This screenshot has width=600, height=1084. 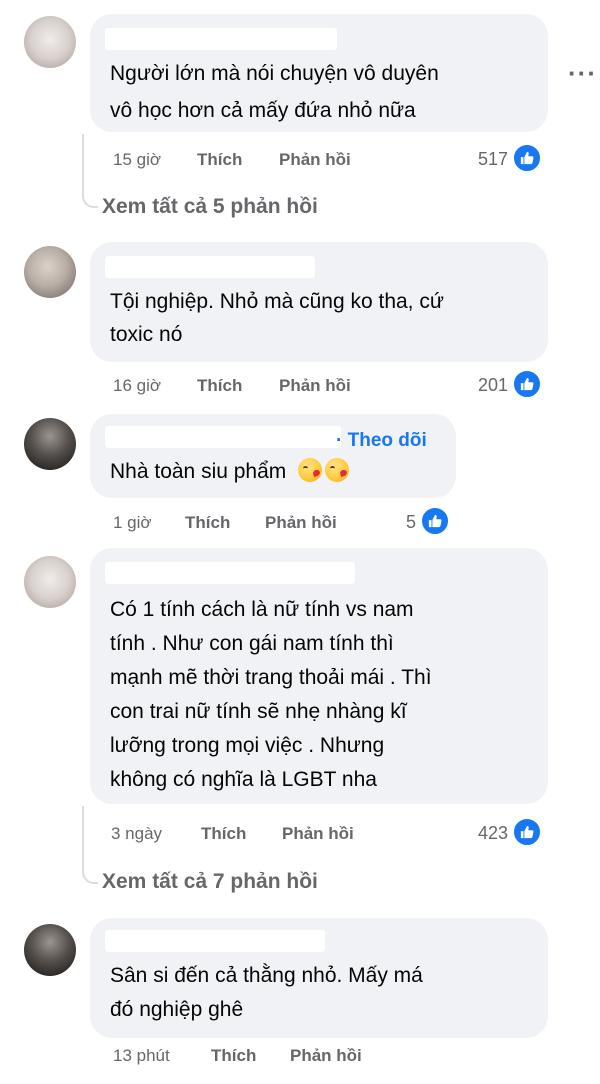 I want to click on comment-time: 3 ngày, so click(x=136, y=834).